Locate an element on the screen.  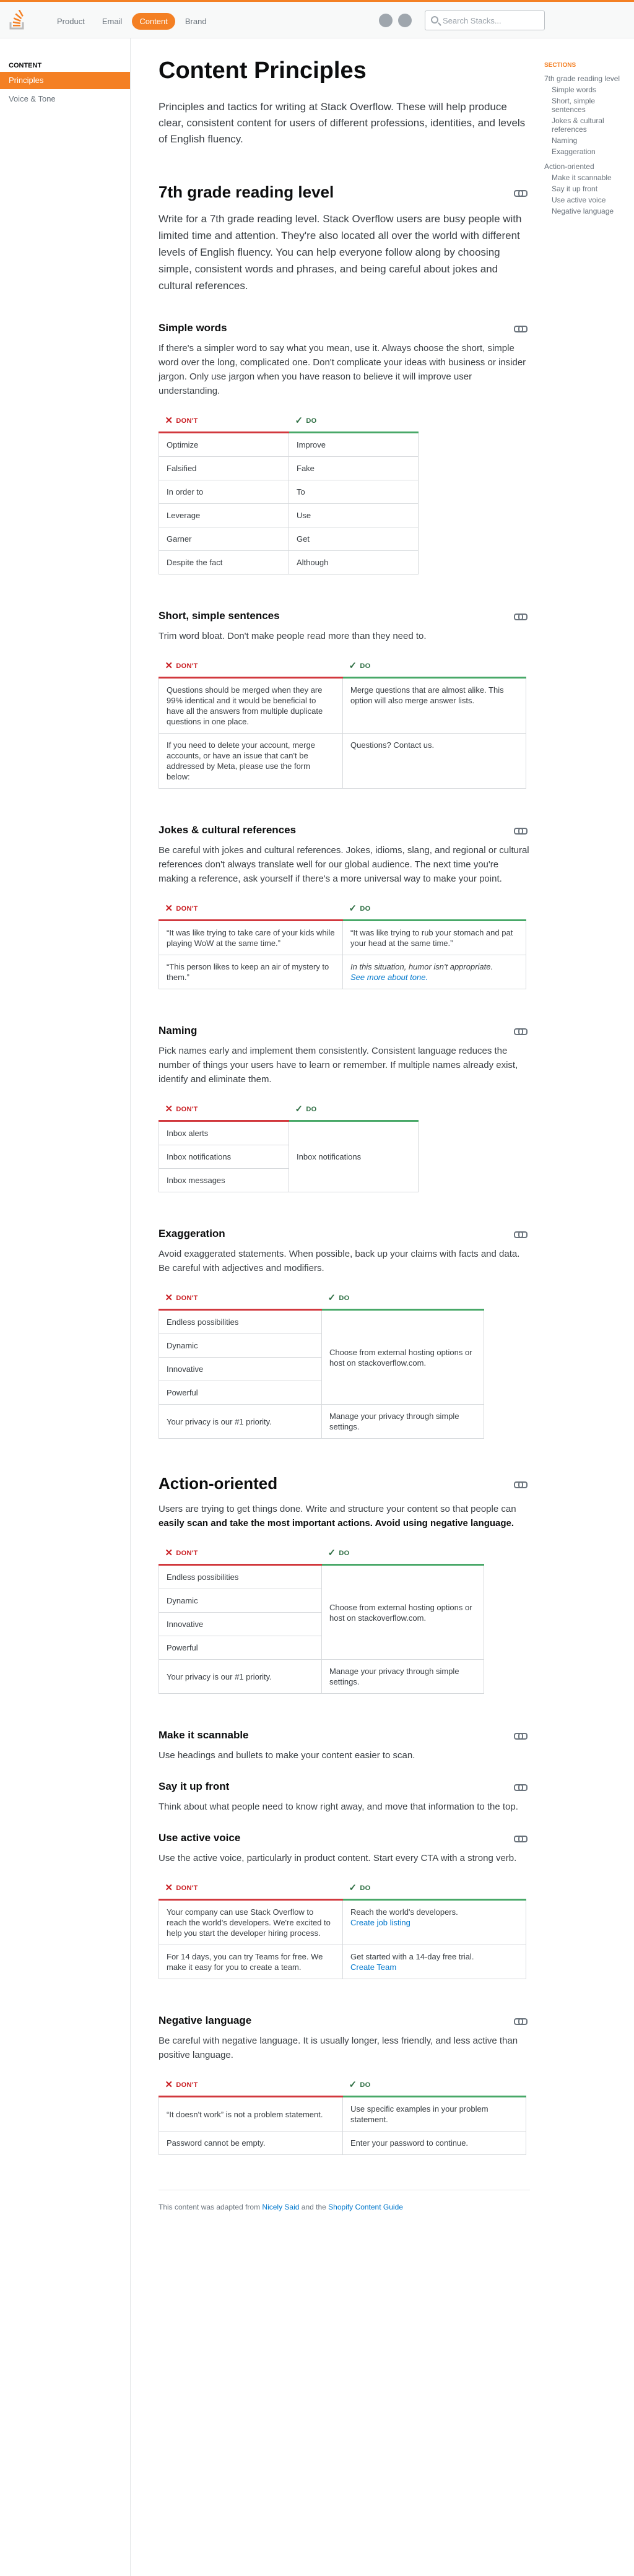
toc-item-active-voice: Use active voice is located at coordinates (587, 200).